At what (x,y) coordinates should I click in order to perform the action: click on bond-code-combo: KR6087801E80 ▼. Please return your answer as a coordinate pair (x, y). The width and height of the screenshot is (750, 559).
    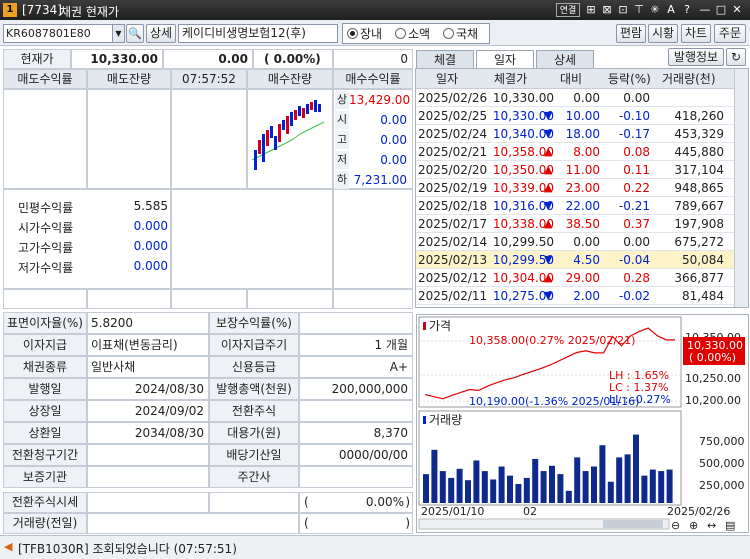
    Looking at the image, I should click on (64, 33).